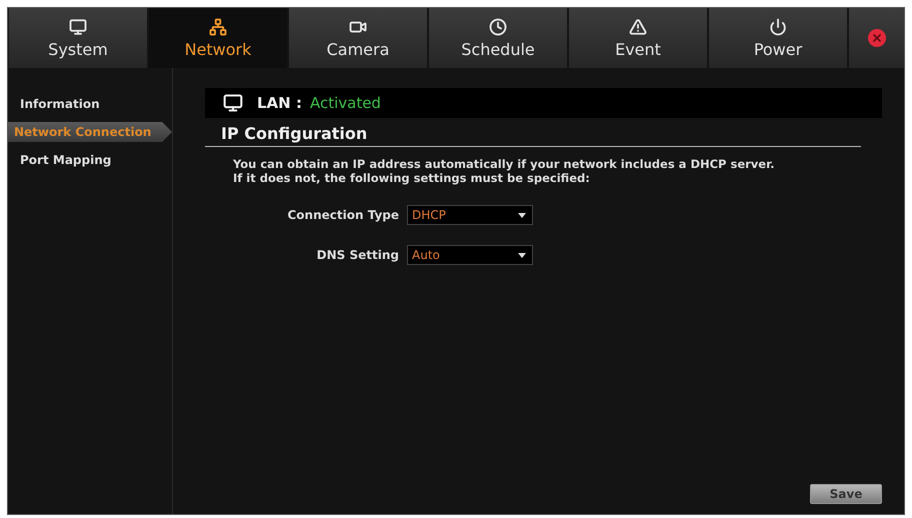 This screenshot has width=912, height=518. I want to click on section-title: IP Configuration, so click(533, 132).